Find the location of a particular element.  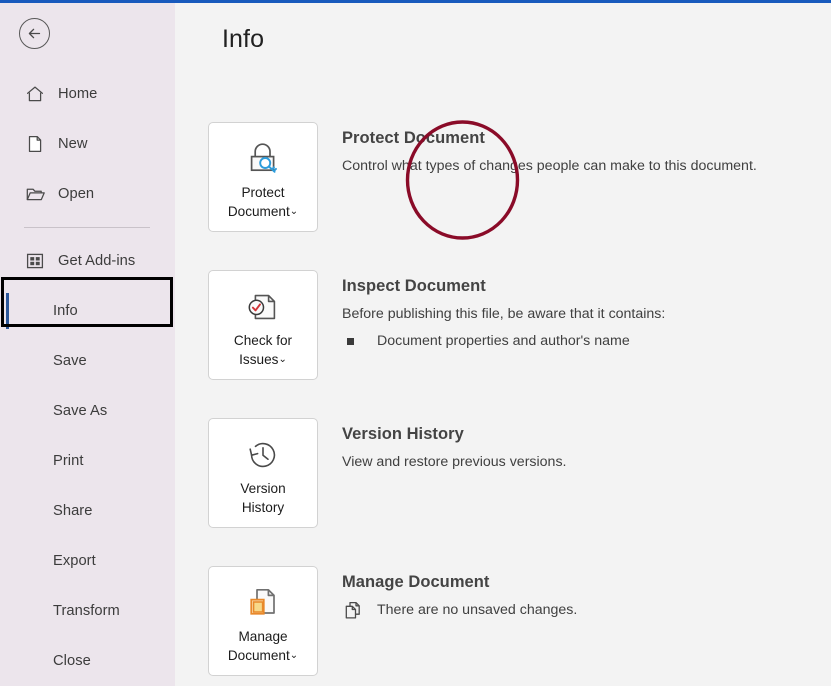

back-arrow-button is located at coordinates (34, 33).